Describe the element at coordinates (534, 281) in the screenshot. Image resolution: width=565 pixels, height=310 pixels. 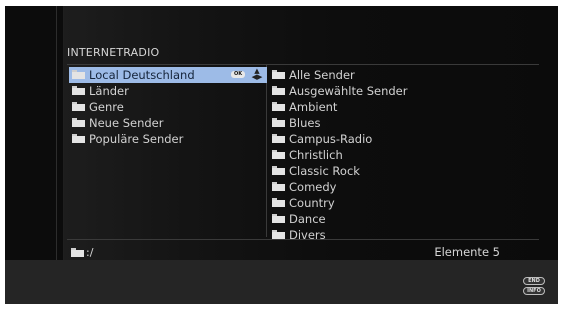
I see `end-key-icon: END` at that location.